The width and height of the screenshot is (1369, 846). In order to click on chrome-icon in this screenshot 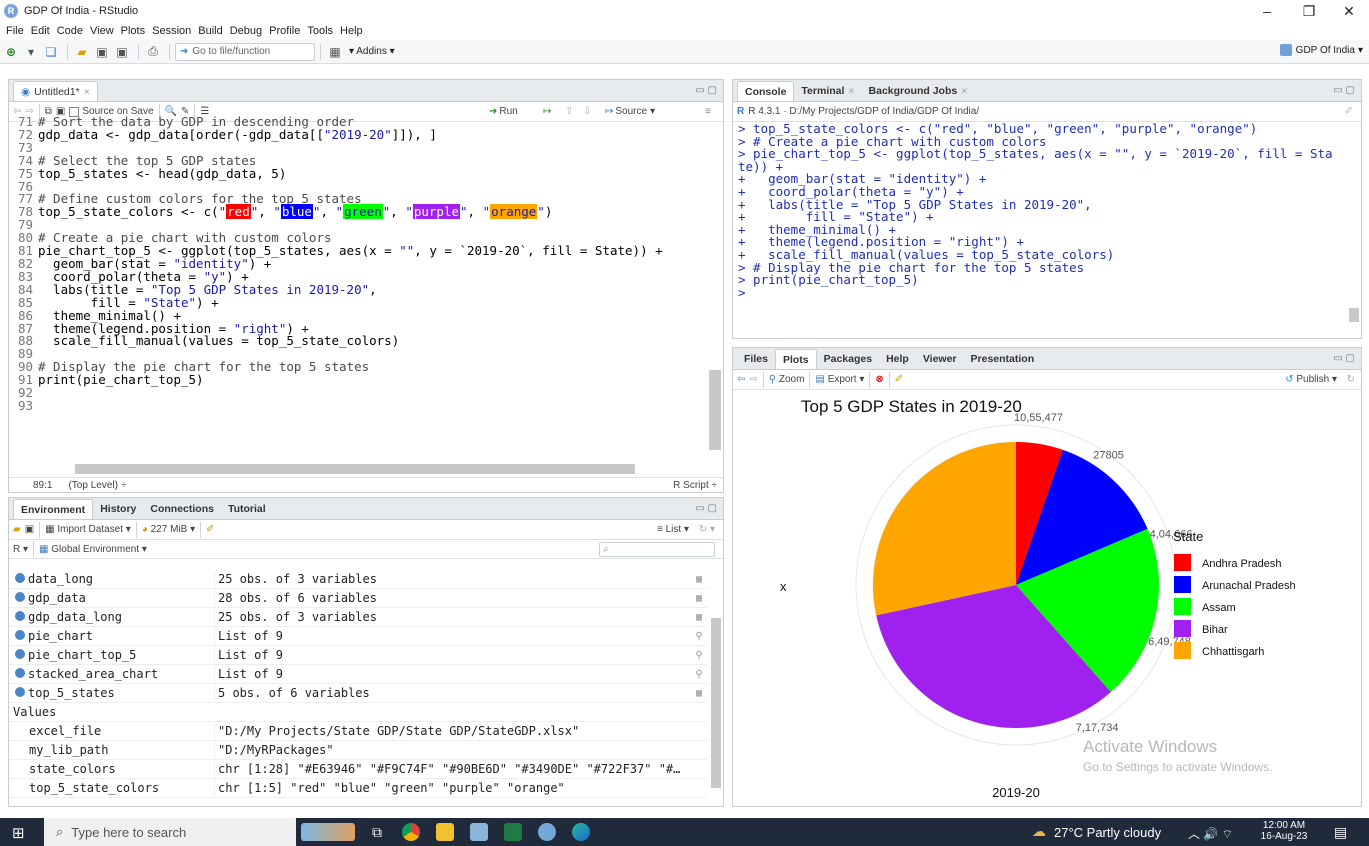, I will do `click(411, 832)`.